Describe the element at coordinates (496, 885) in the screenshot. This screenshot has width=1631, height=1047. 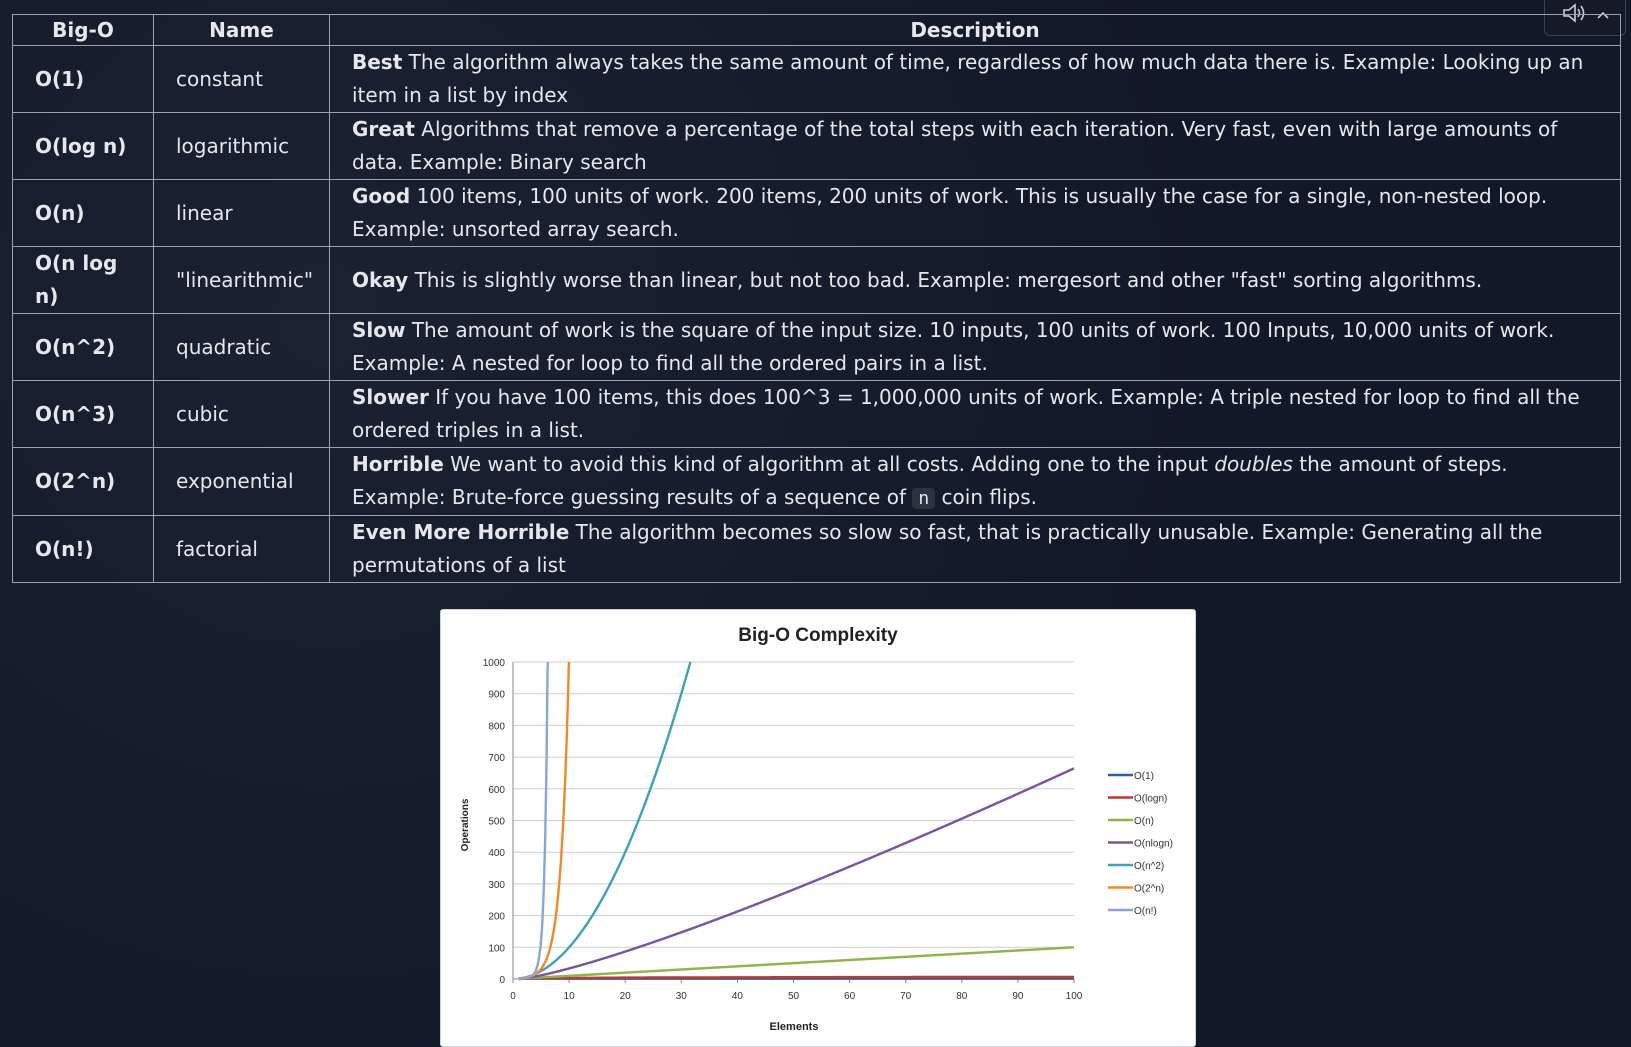
I see `y-tick-label: 300` at that location.